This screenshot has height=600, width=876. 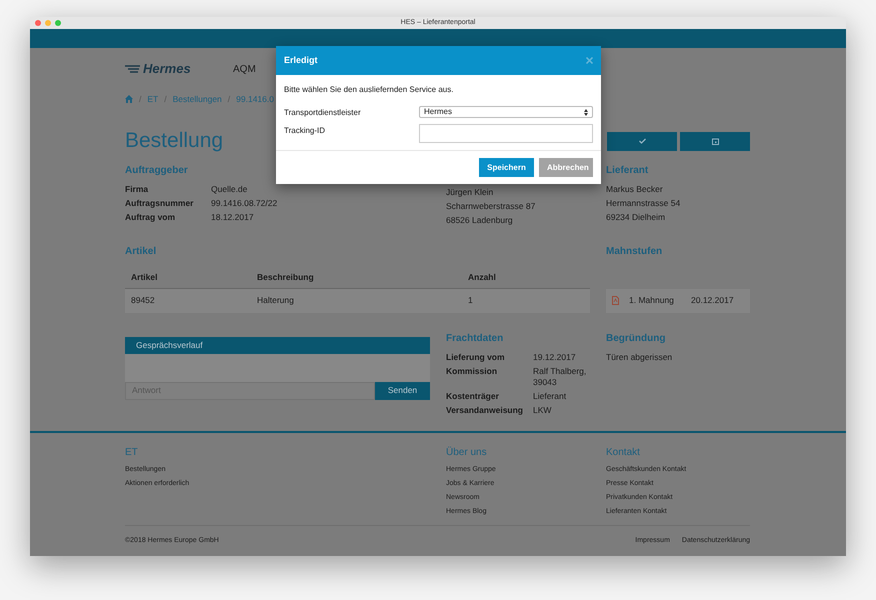 I want to click on logo: Hermes, so click(x=167, y=69).